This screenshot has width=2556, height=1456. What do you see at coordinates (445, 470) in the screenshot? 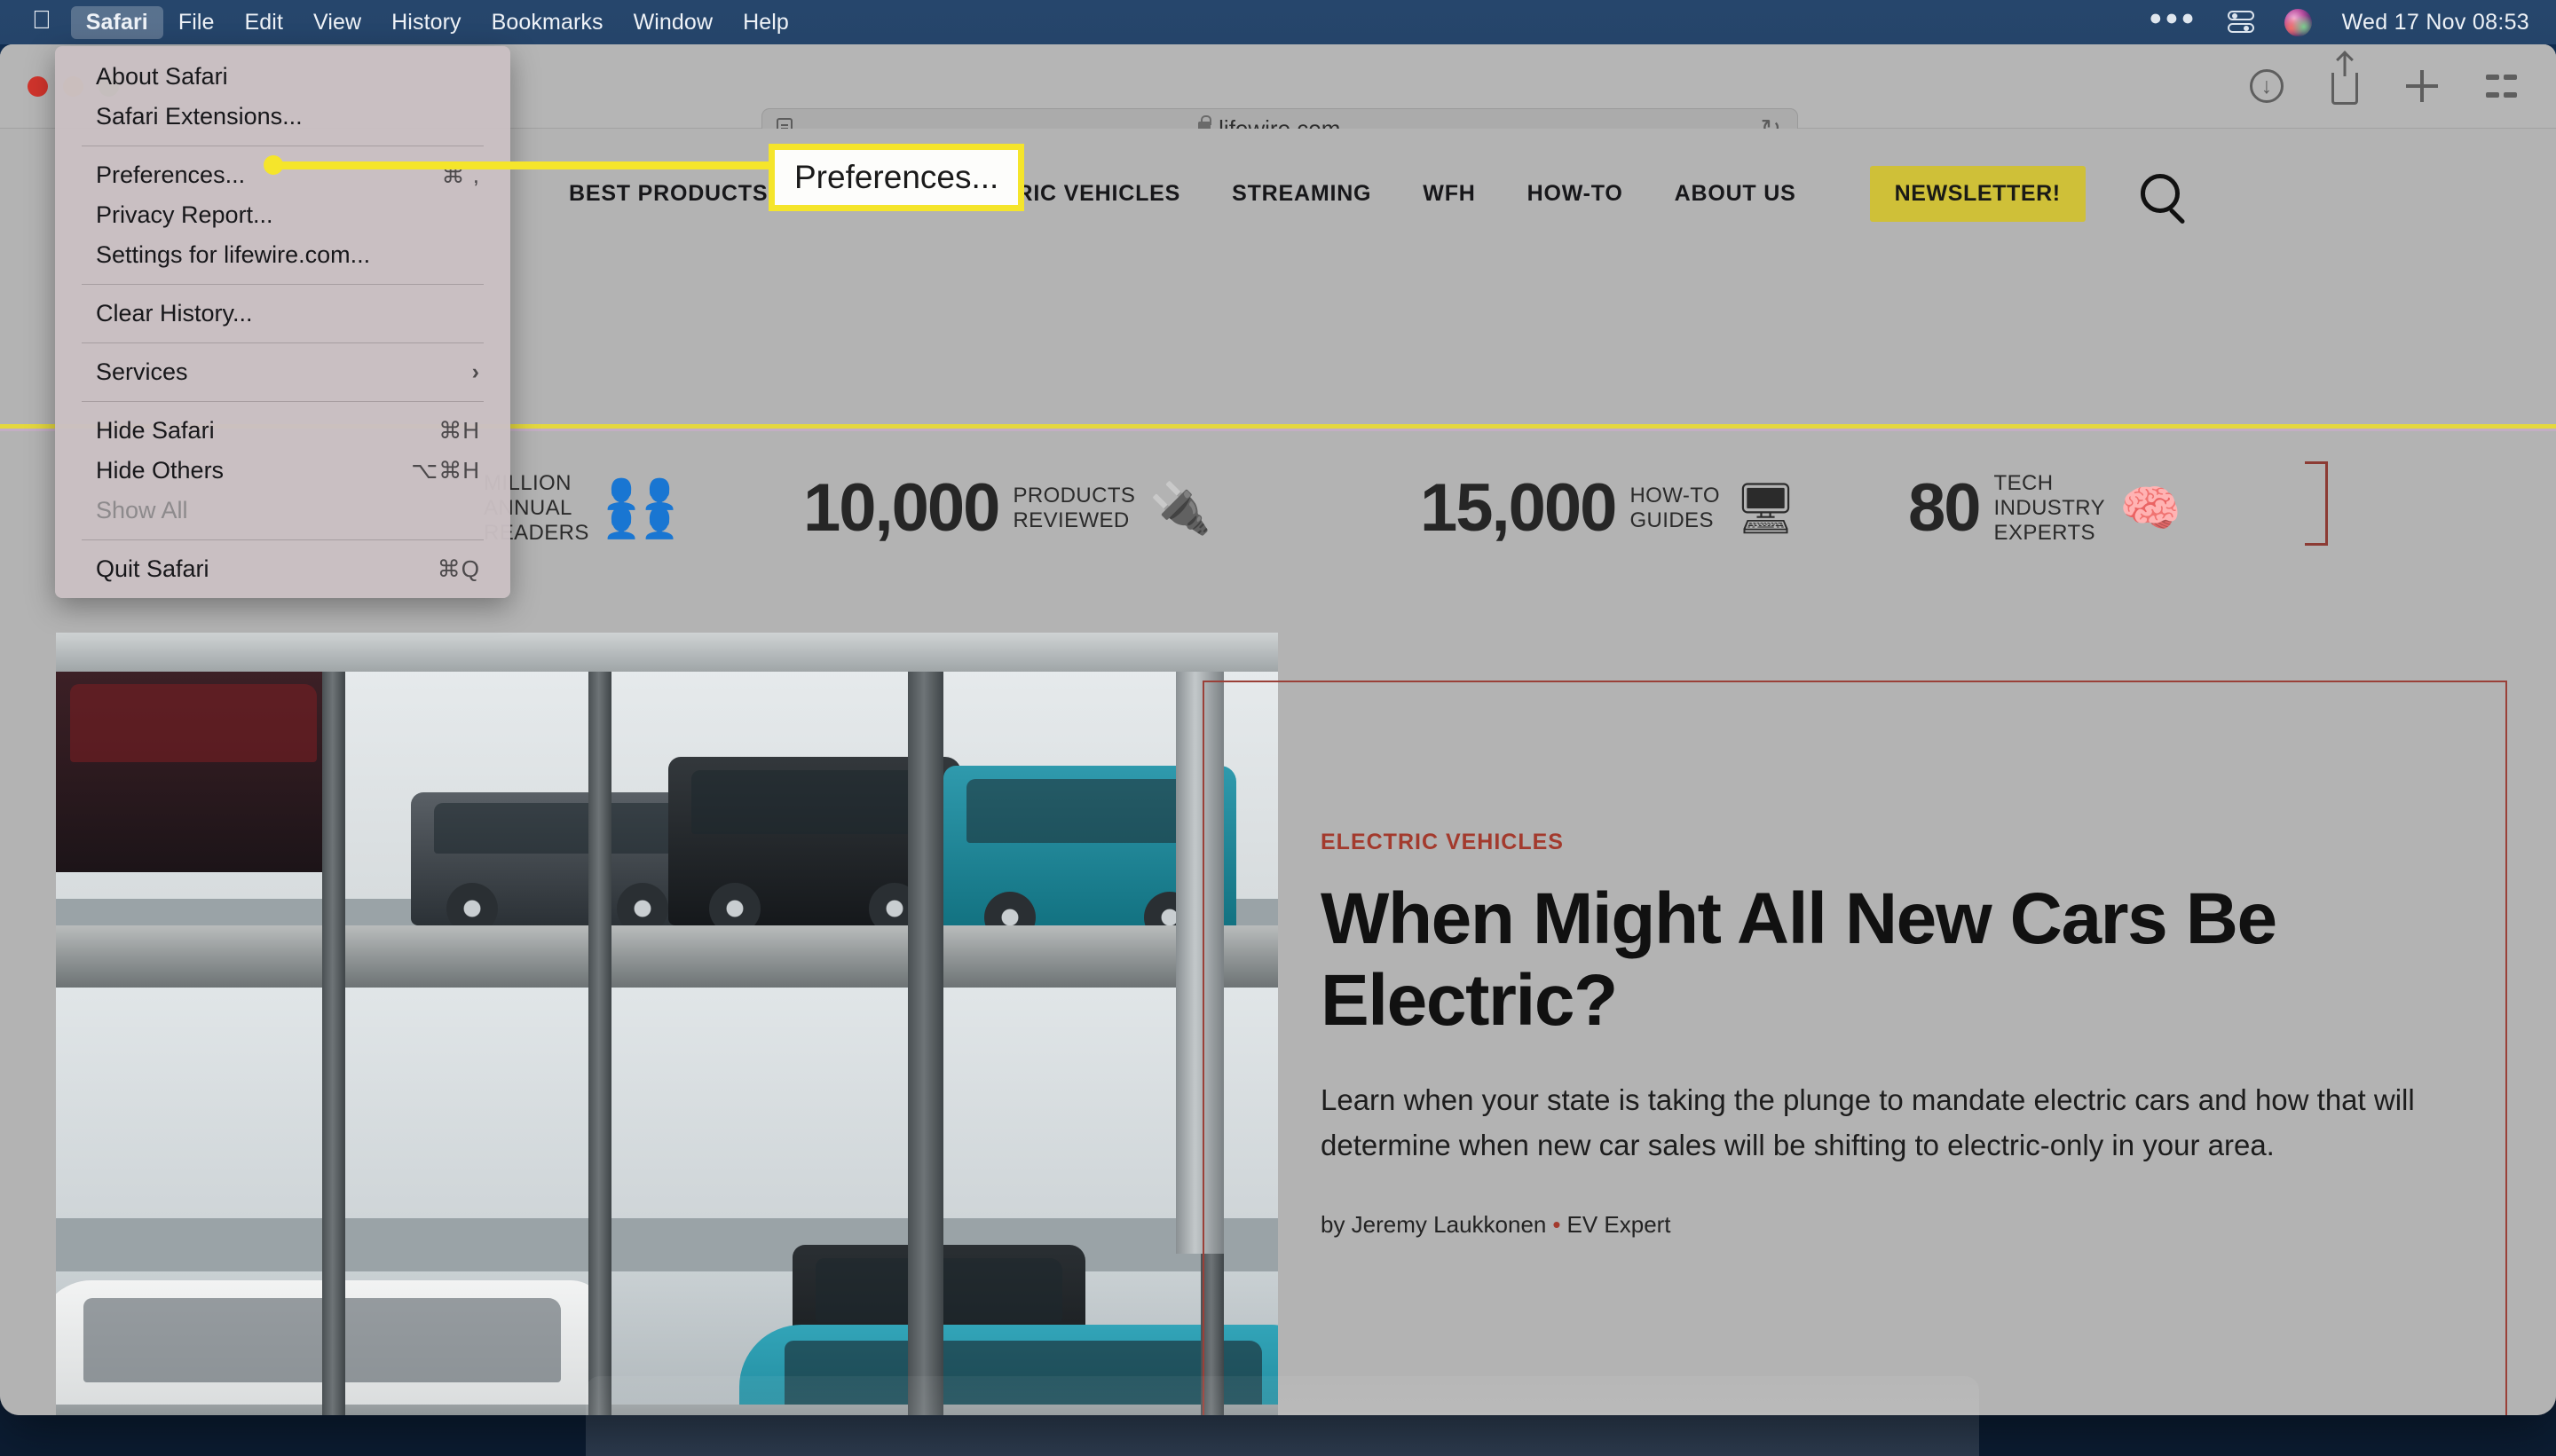
I see `menu-item-shortcut: ⌥⌘H` at bounding box center [445, 470].